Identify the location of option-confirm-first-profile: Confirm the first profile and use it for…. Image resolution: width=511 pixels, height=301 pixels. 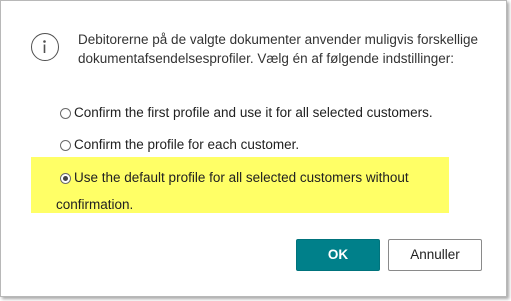
(260, 113).